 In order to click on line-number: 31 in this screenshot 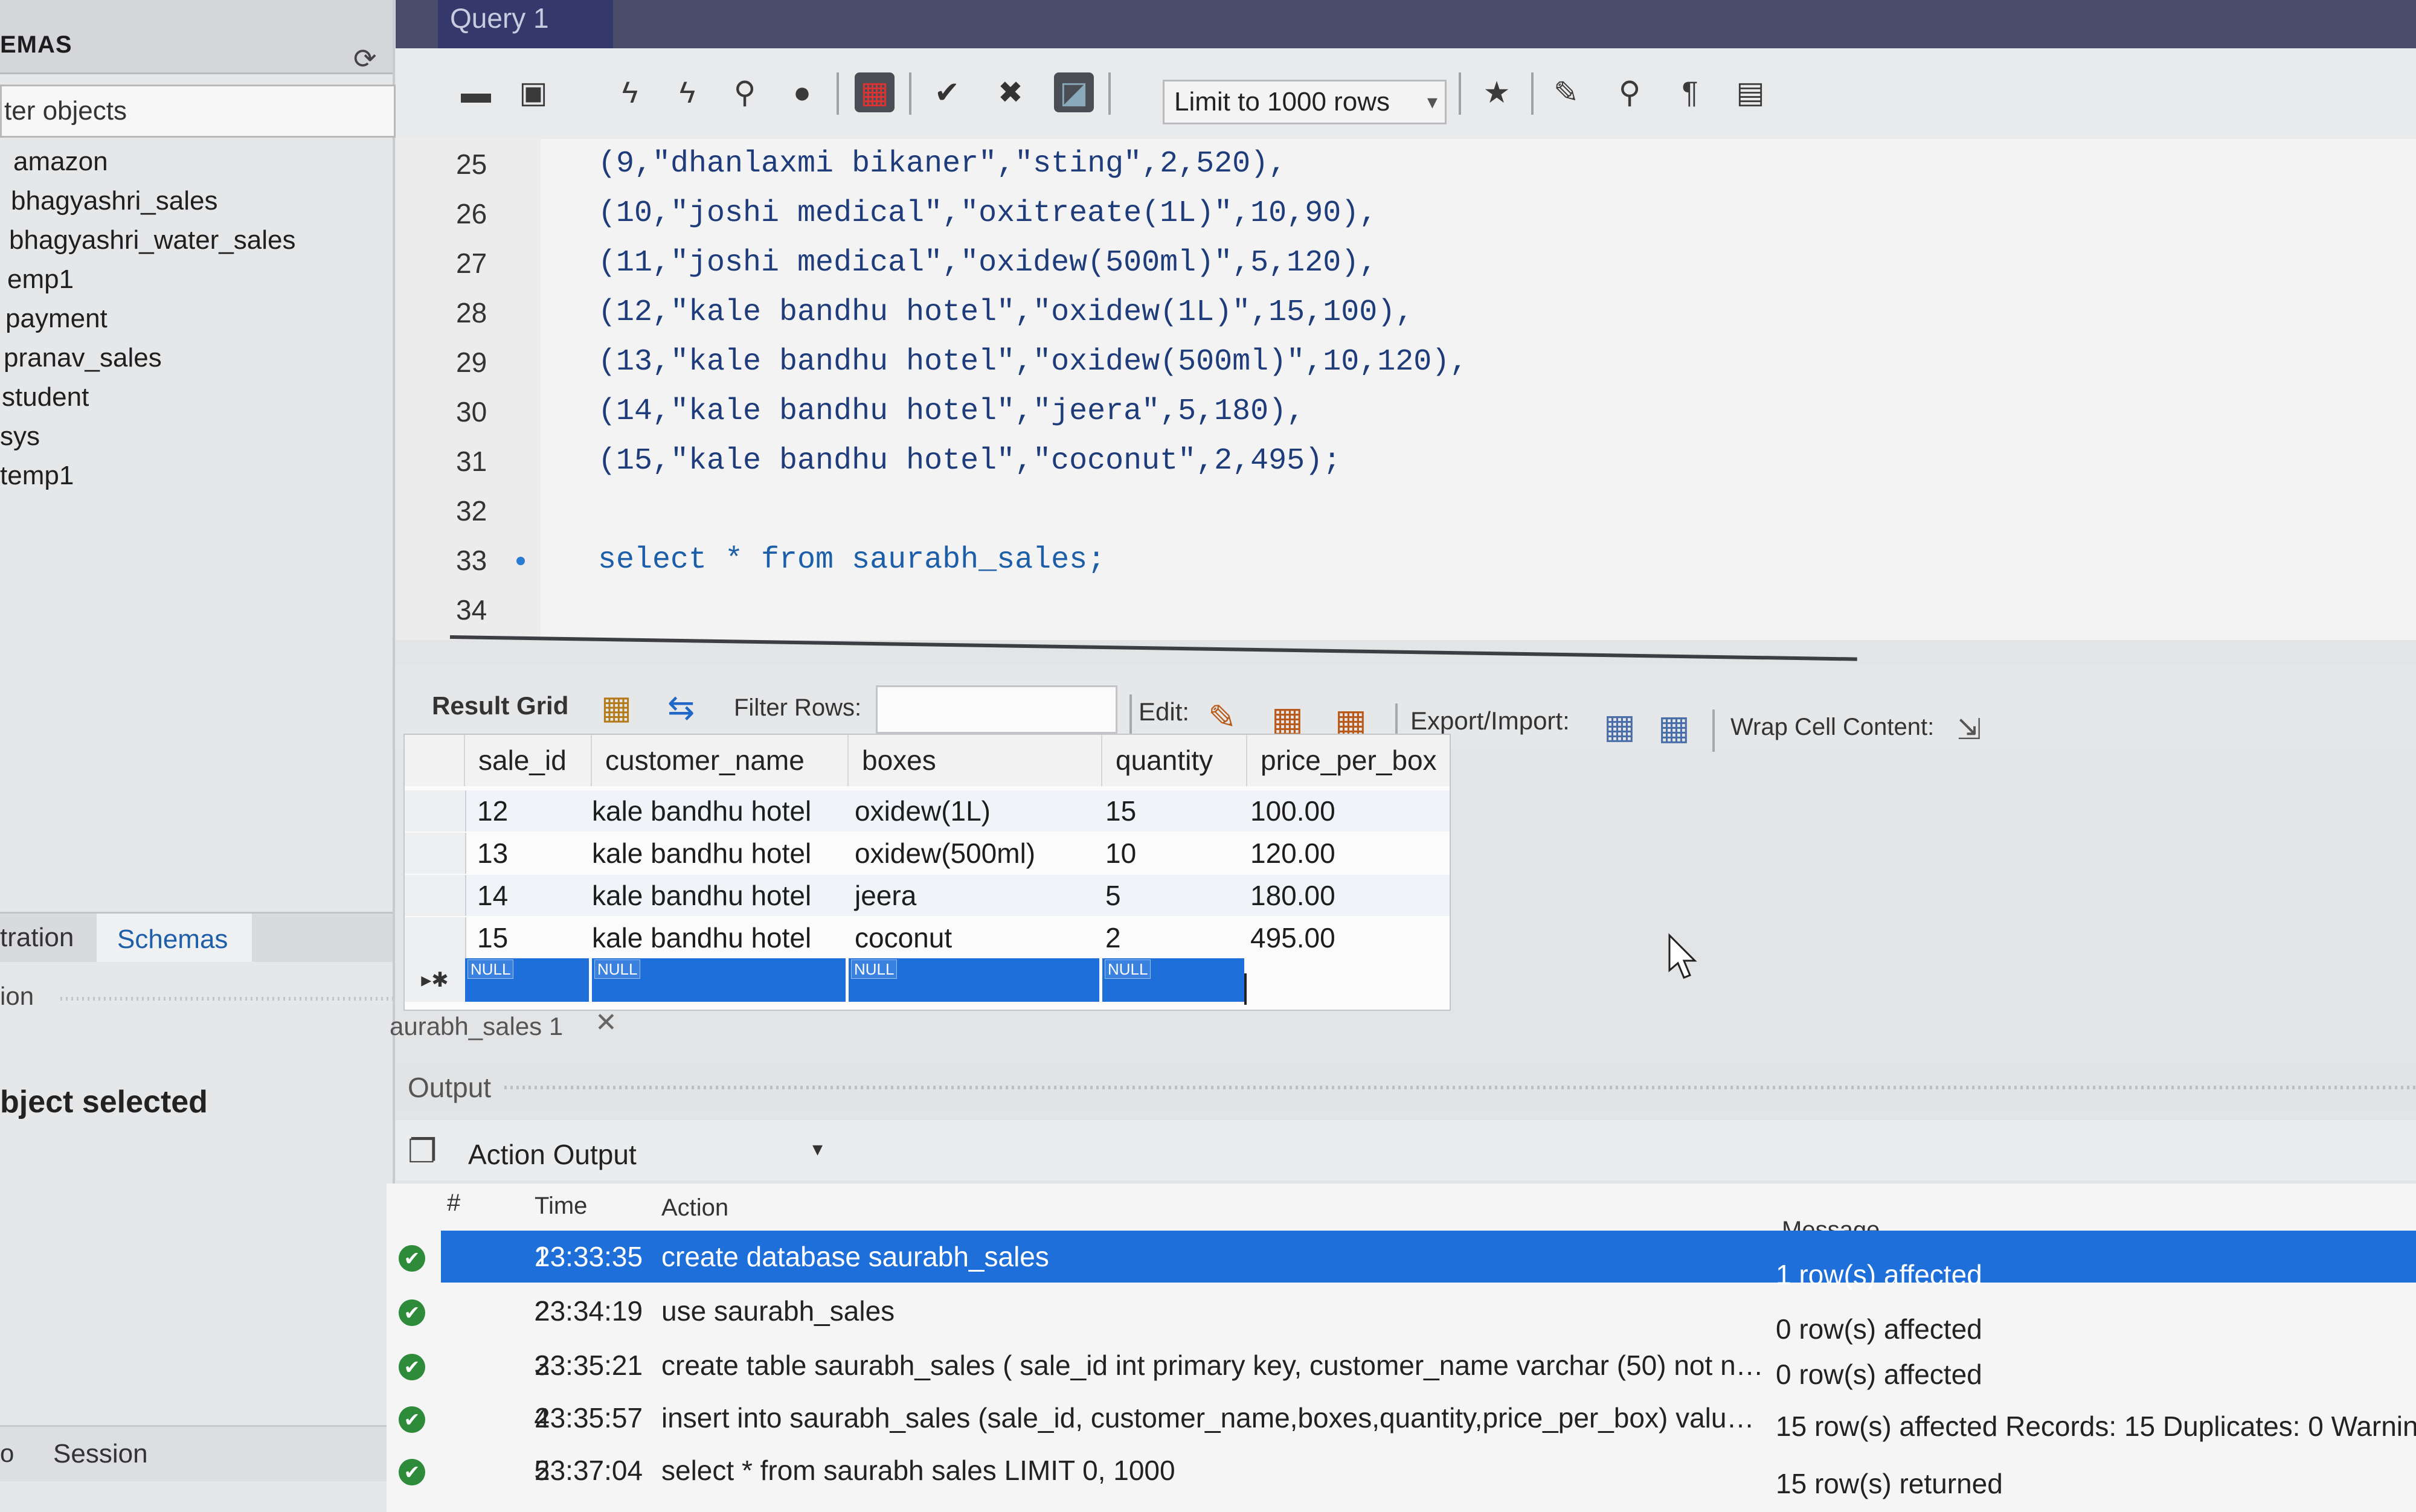, I will do `click(471, 461)`.